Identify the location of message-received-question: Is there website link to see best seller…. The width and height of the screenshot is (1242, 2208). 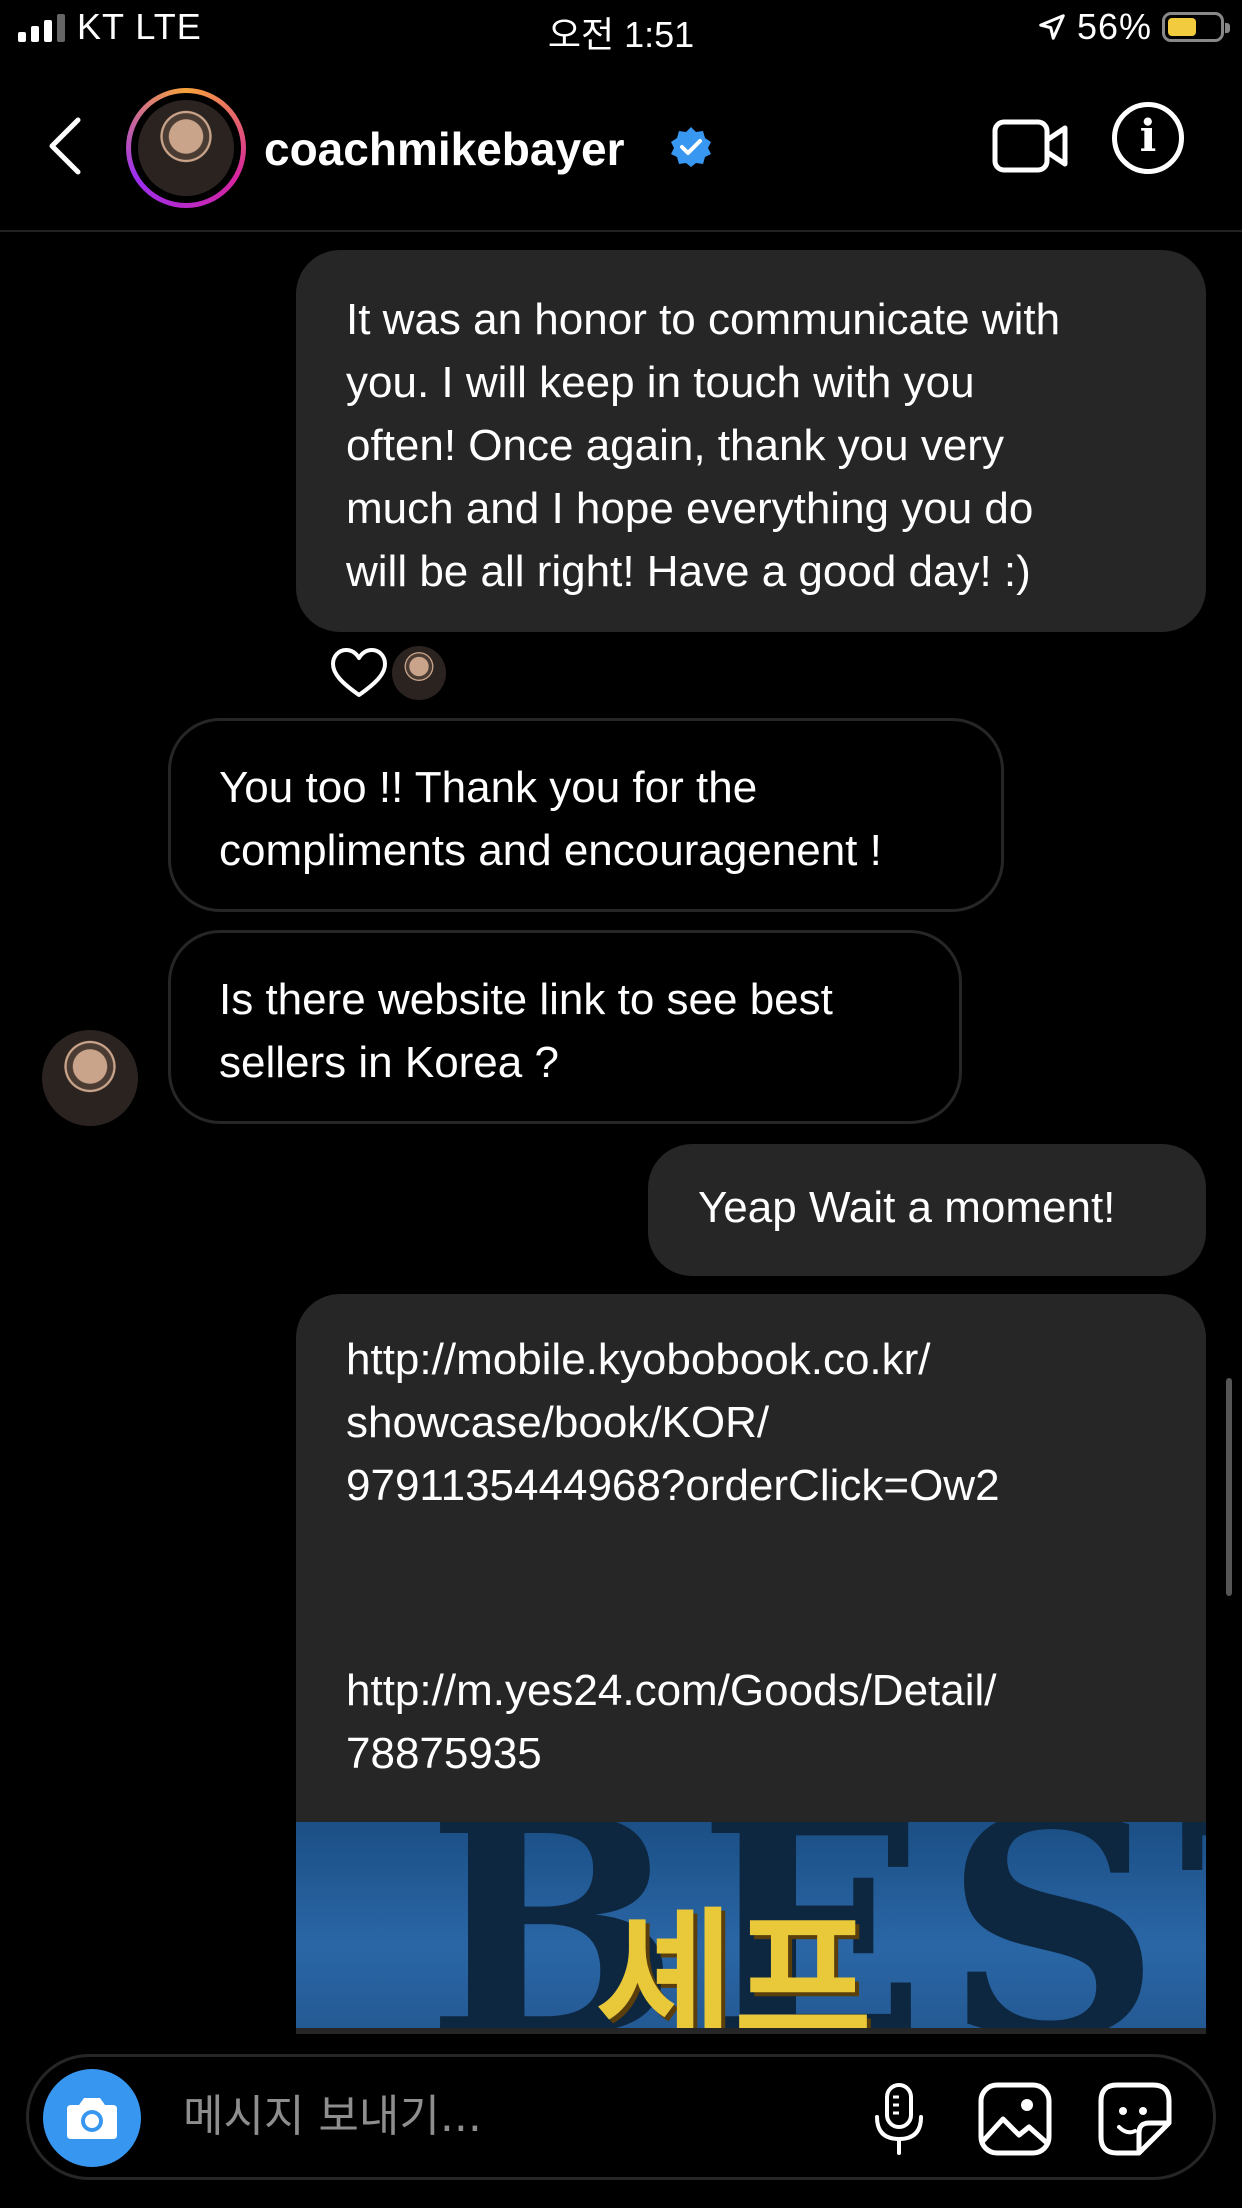
(565, 1027).